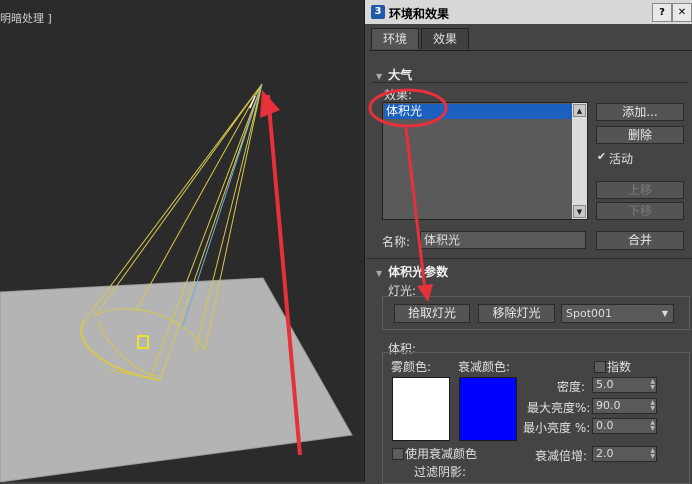  What do you see at coordinates (619, 367) in the screenshot?
I see `exponential-label: 指数` at bounding box center [619, 367].